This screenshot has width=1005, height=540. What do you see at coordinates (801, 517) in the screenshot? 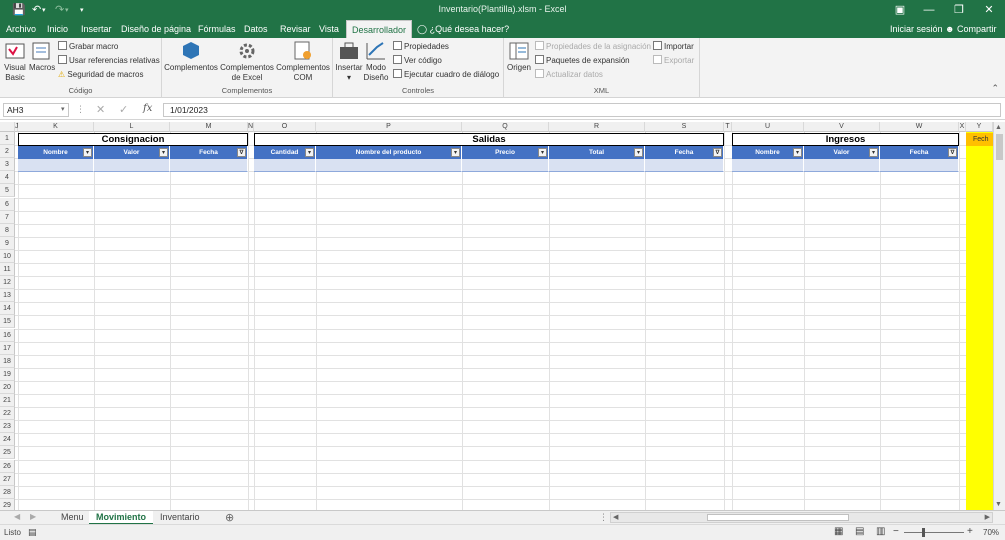
I see `horizontal-scrollbar: ◀ ▶` at bounding box center [801, 517].